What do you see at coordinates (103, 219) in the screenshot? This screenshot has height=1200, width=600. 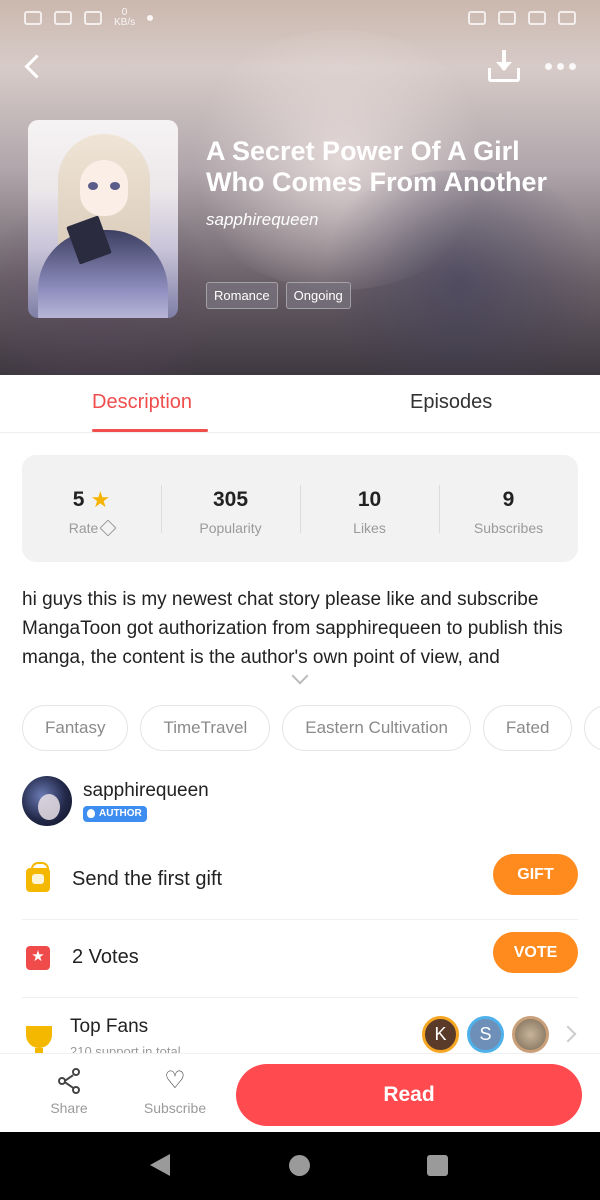 I see `cover-image` at bounding box center [103, 219].